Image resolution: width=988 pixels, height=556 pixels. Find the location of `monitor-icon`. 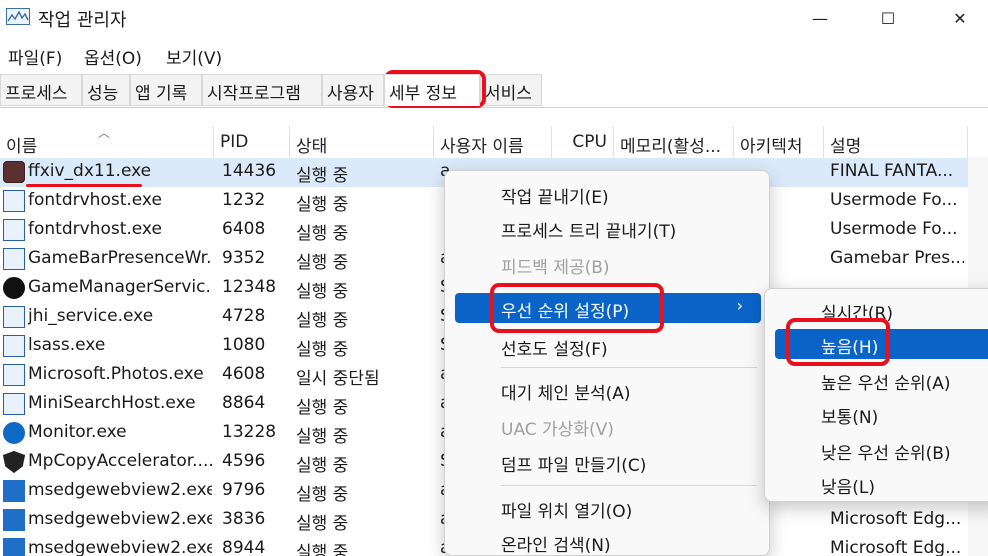

monitor-icon is located at coordinates (14, 433).